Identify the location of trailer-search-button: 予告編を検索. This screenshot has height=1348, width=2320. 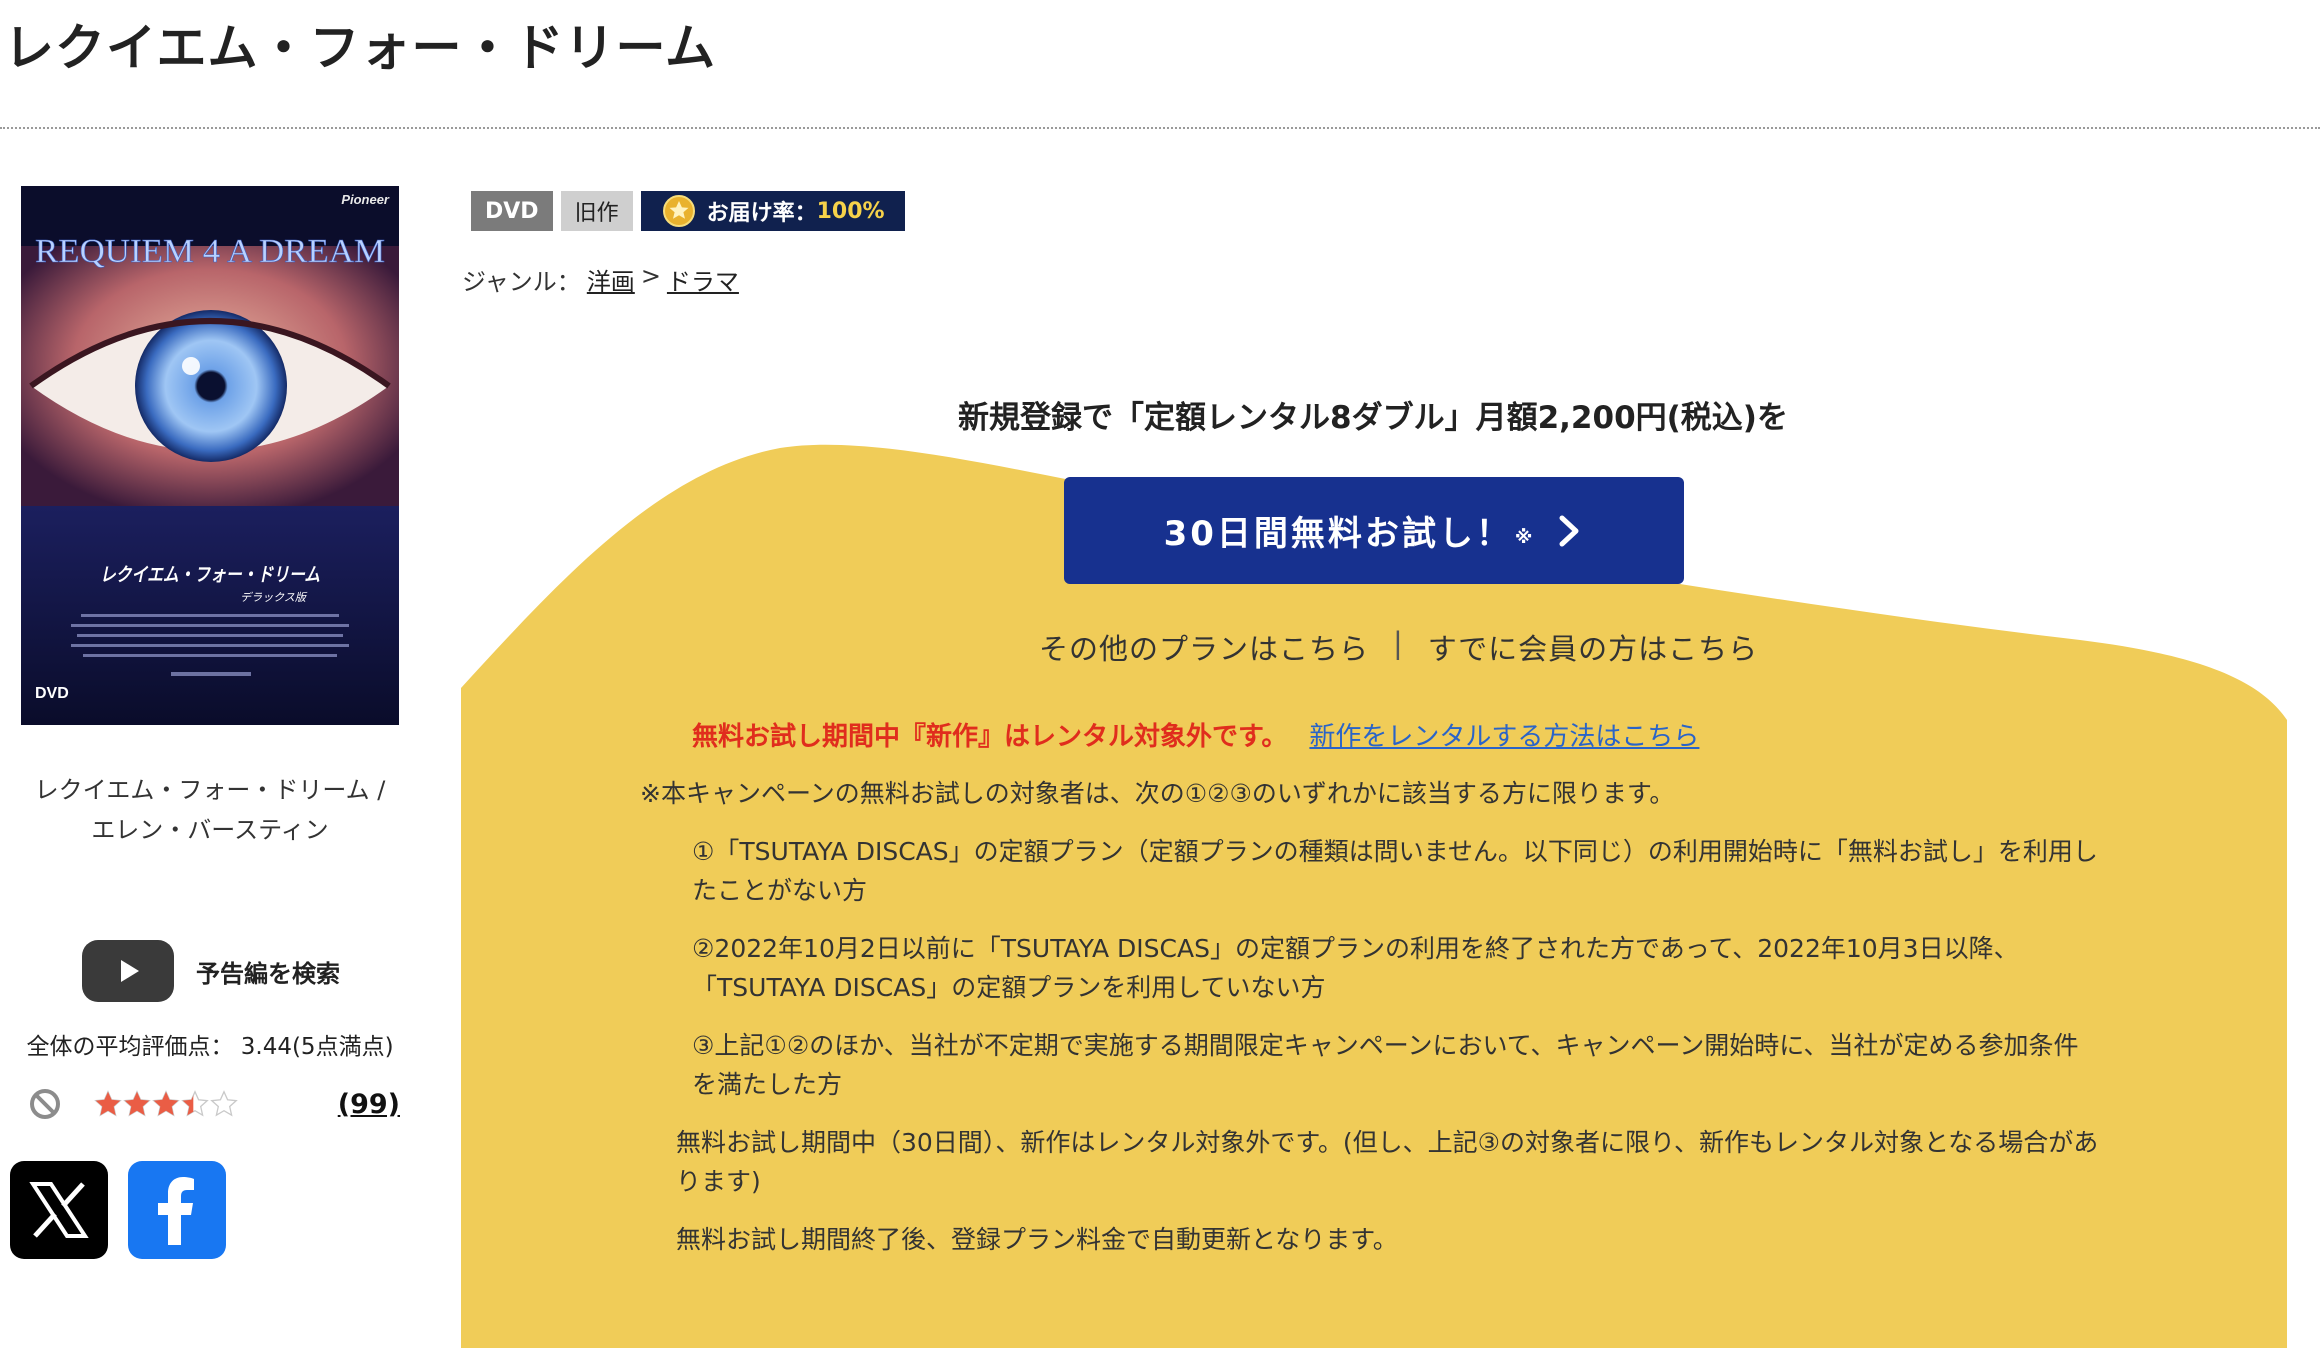
(211, 971).